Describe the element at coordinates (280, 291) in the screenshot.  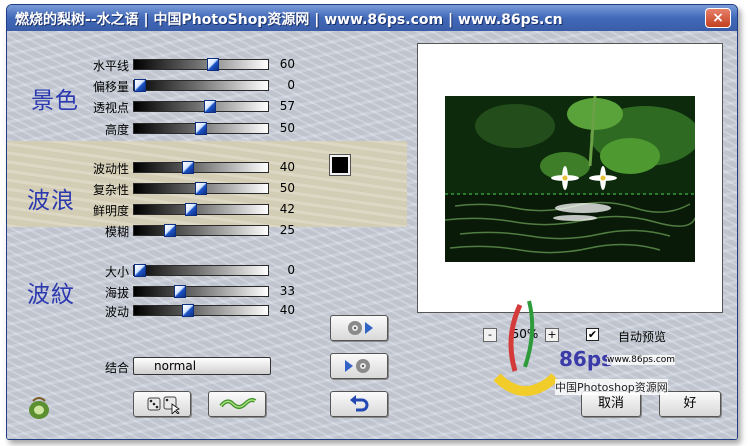
I see `elevation-value: 33` at that location.